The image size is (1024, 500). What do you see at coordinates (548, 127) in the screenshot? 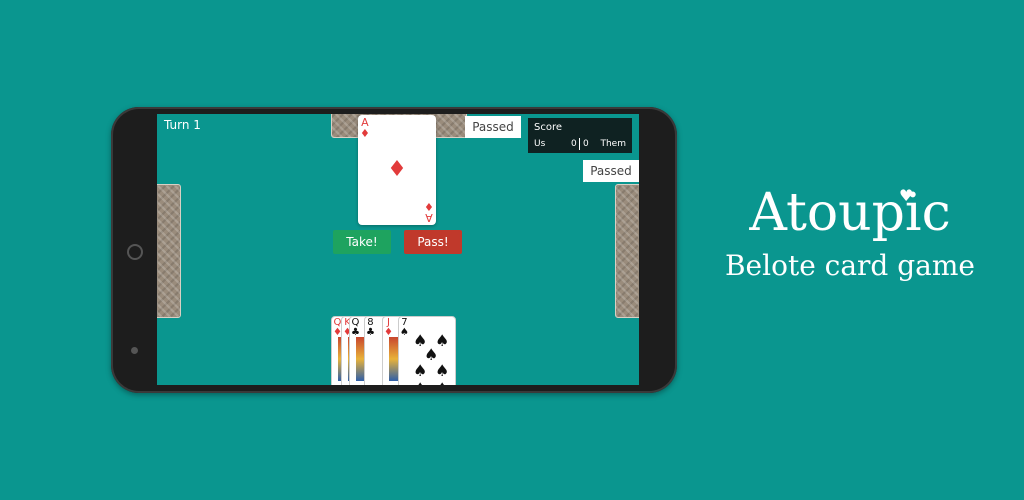
I see `score-title: Score` at bounding box center [548, 127].